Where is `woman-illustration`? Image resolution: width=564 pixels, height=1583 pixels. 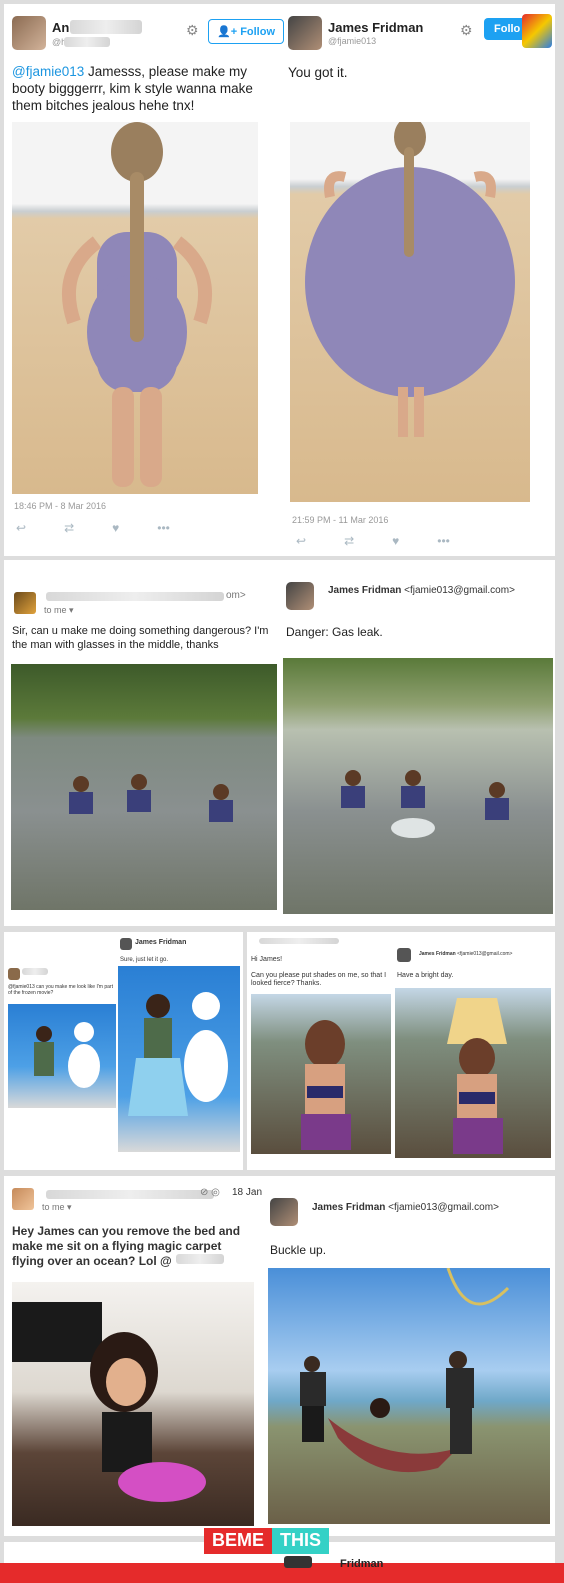
woman-illustration is located at coordinates (137, 304).